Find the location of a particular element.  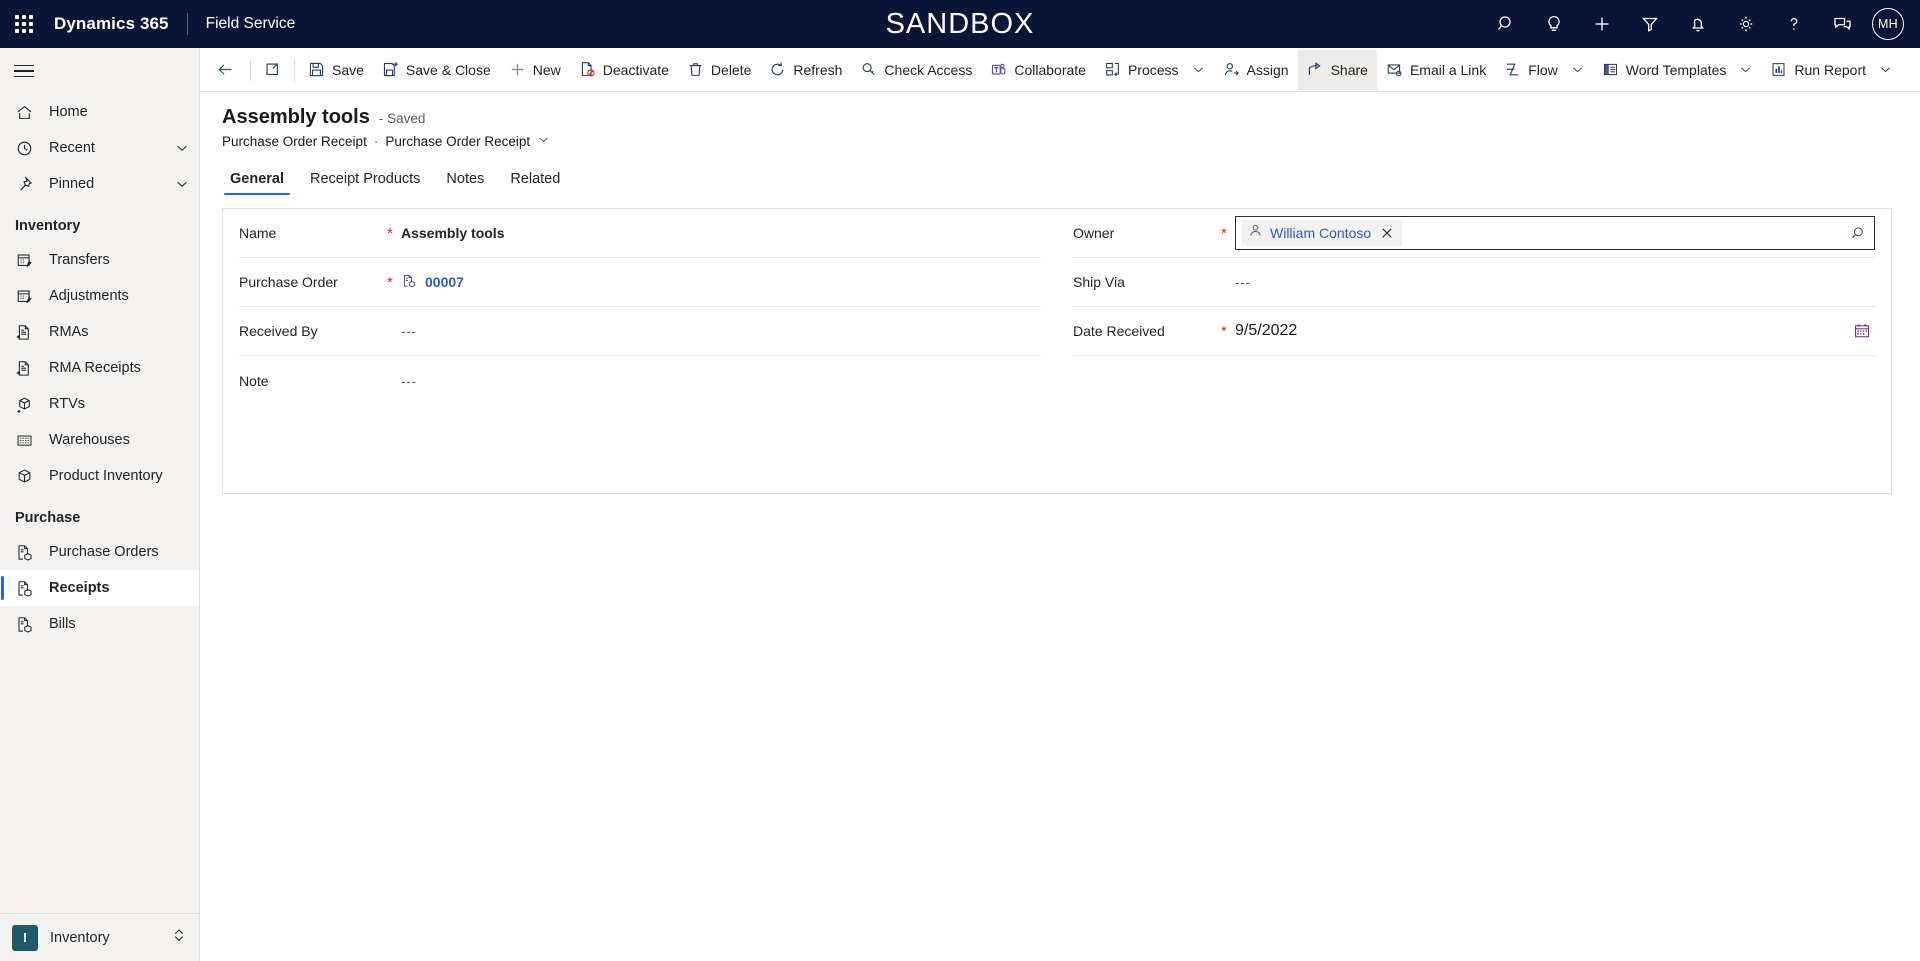

app-launcher-button is located at coordinates (24, 24).